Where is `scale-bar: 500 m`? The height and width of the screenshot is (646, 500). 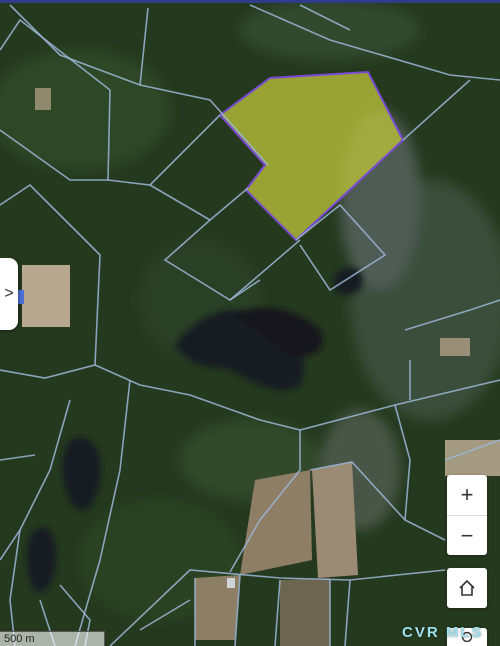 scale-bar: 500 m is located at coordinates (52, 638).